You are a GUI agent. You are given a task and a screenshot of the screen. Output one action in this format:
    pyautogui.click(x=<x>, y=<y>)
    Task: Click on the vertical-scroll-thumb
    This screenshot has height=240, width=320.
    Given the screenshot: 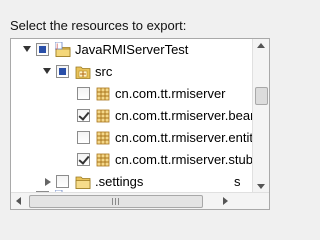 What is the action you would take?
    pyautogui.click(x=261, y=96)
    